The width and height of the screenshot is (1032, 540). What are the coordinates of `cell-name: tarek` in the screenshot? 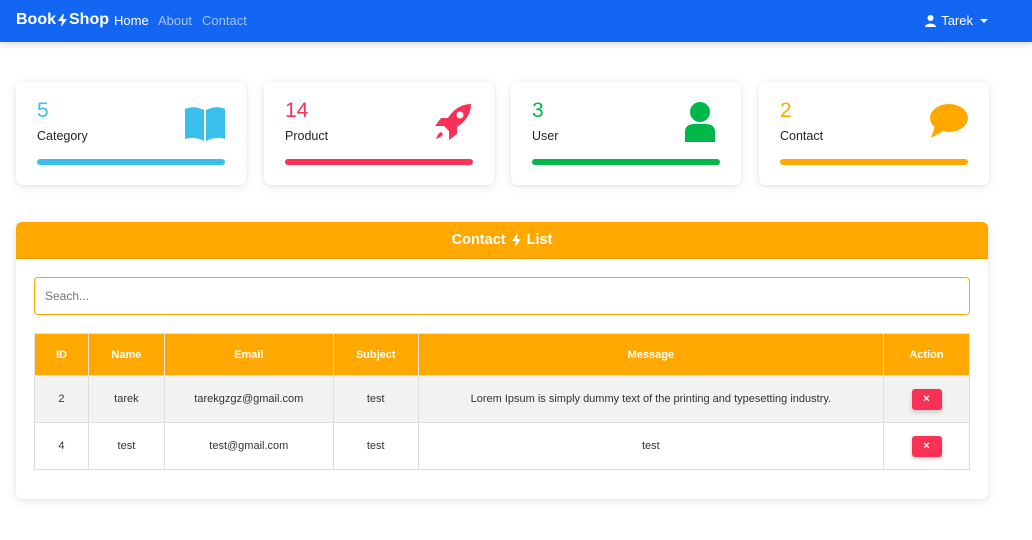 It's located at (126, 399).